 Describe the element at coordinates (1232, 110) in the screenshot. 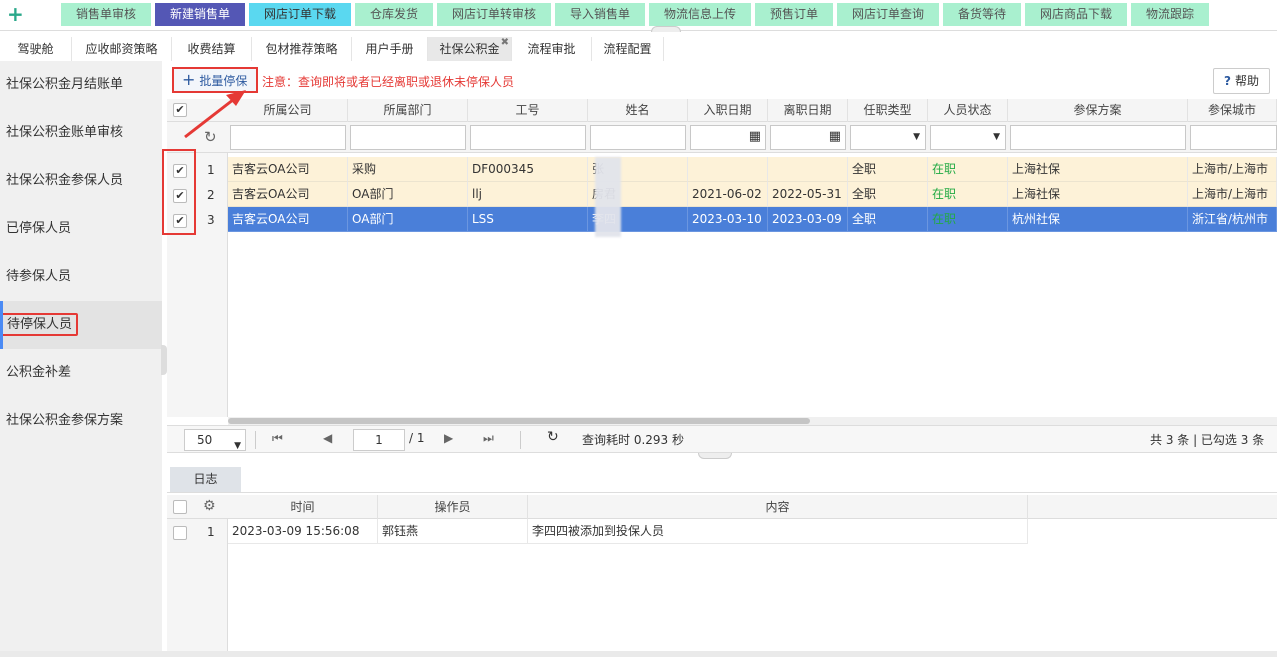

I see `col-city: 参保城市` at that location.